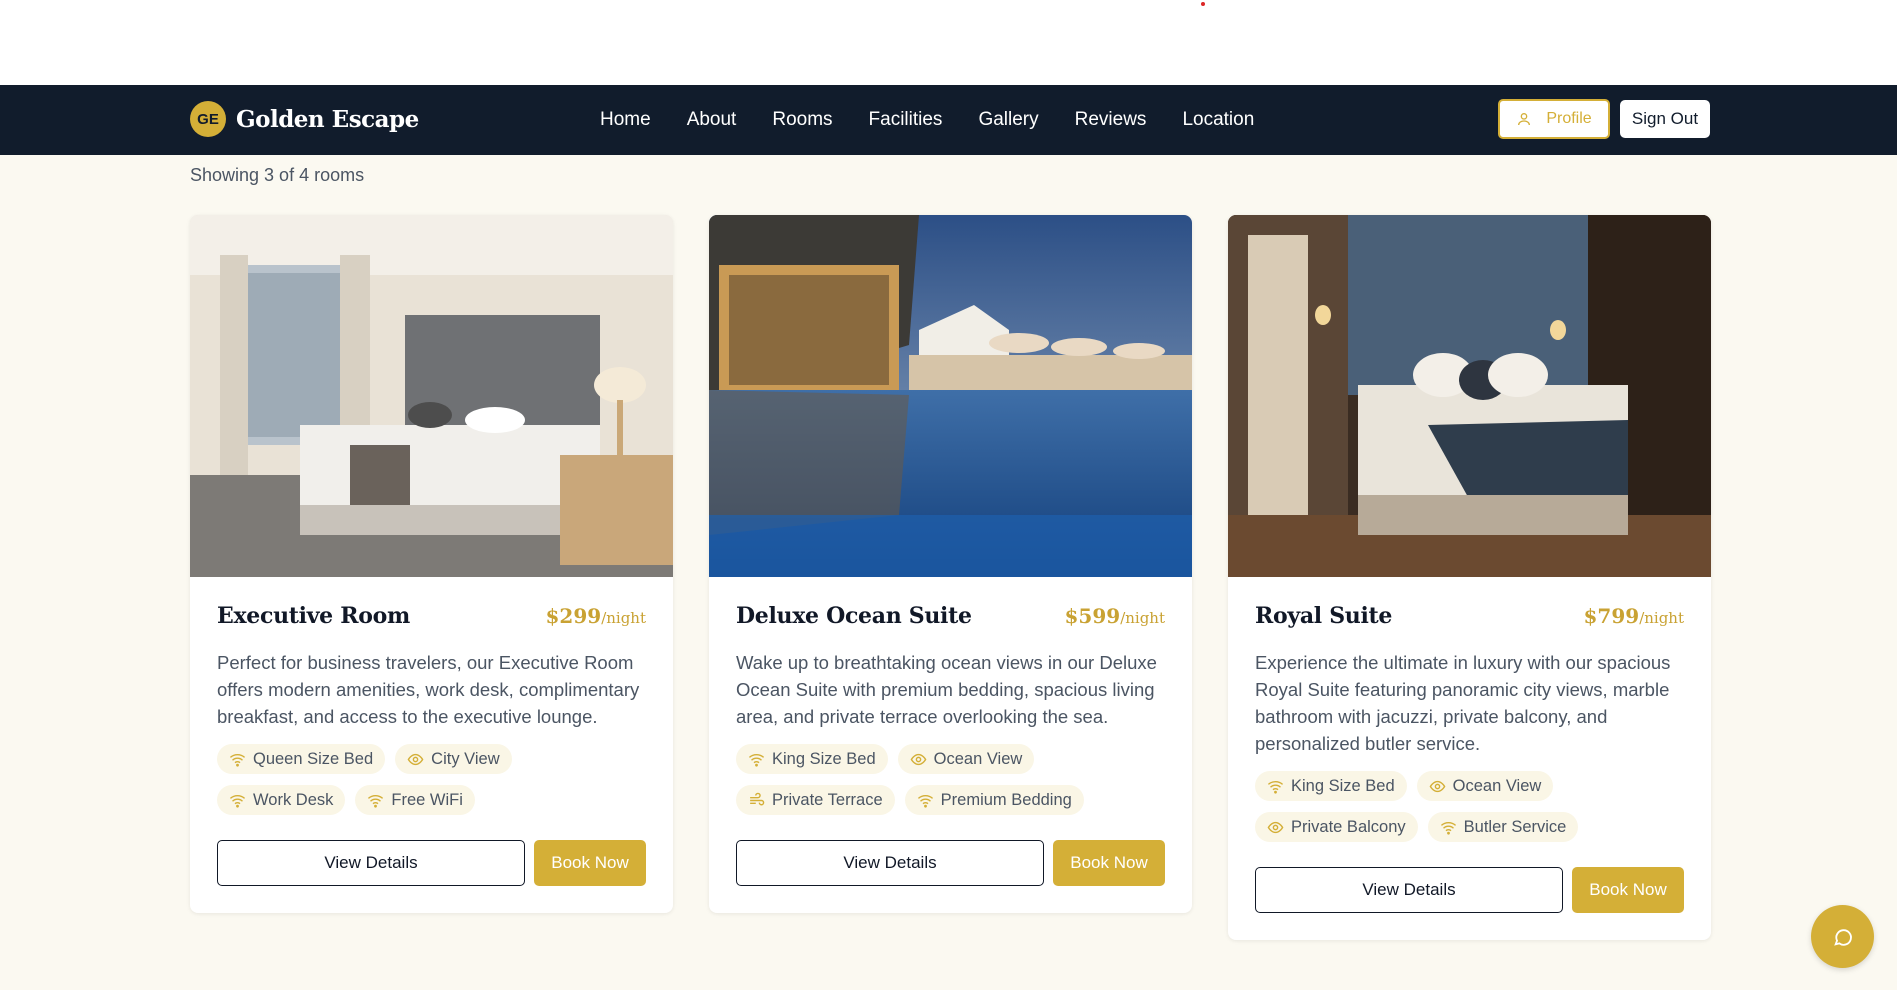  I want to click on room-price: $799/night, so click(1633, 616).